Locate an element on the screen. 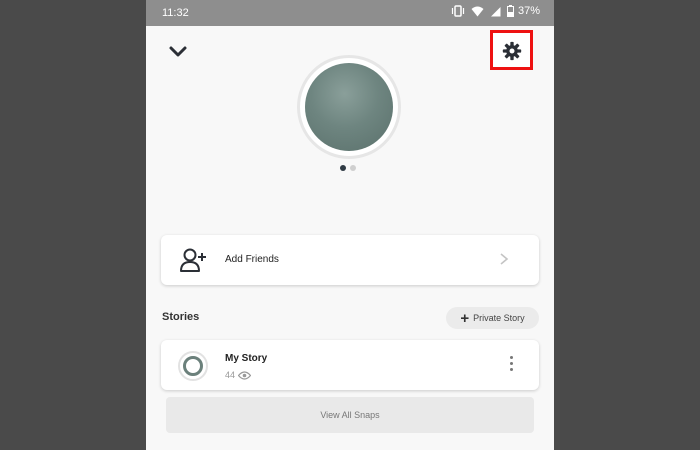 This screenshot has height=450, width=700. pager-dots is located at coordinates (348, 168).